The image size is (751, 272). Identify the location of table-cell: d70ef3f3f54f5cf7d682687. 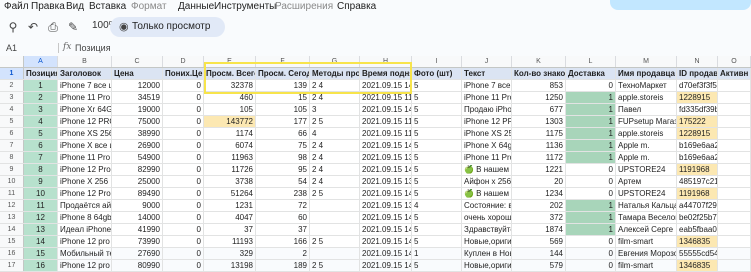
(697, 85).